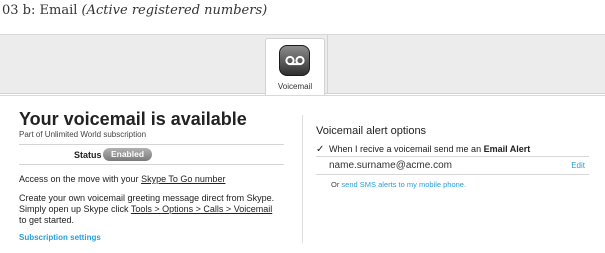  What do you see at coordinates (327, 64) in the screenshot?
I see `tab-divider` at bounding box center [327, 64].